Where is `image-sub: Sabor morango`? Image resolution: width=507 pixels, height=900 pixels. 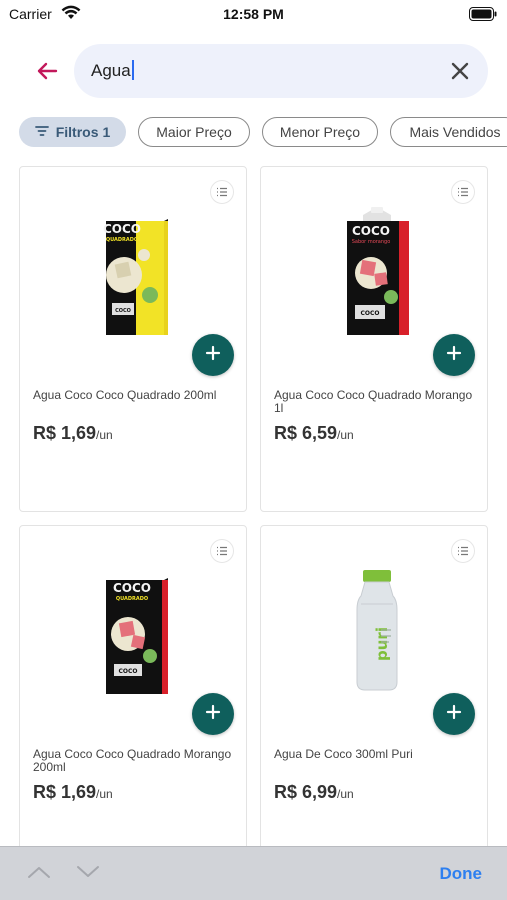
image-sub: Sabor morango is located at coordinates (371, 242).